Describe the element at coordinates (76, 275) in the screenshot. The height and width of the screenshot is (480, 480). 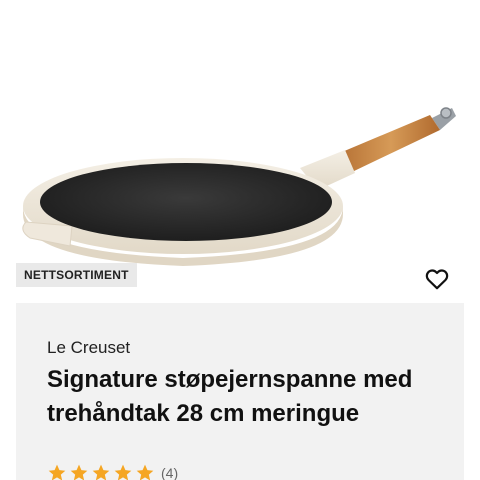
I see `assortment-badge: NETTSORTIMENT` at that location.